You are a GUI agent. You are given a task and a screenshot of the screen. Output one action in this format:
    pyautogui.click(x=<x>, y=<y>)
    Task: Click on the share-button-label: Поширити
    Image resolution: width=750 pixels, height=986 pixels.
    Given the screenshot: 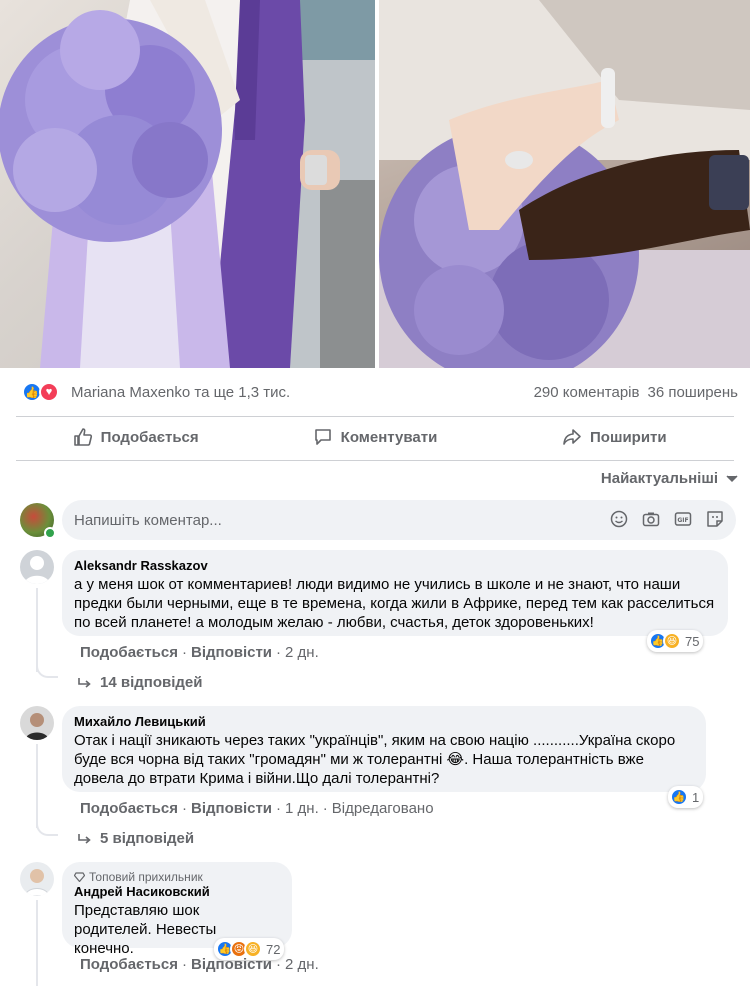 What is the action you would take?
    pyautogui.click(x=628, y=437)
    